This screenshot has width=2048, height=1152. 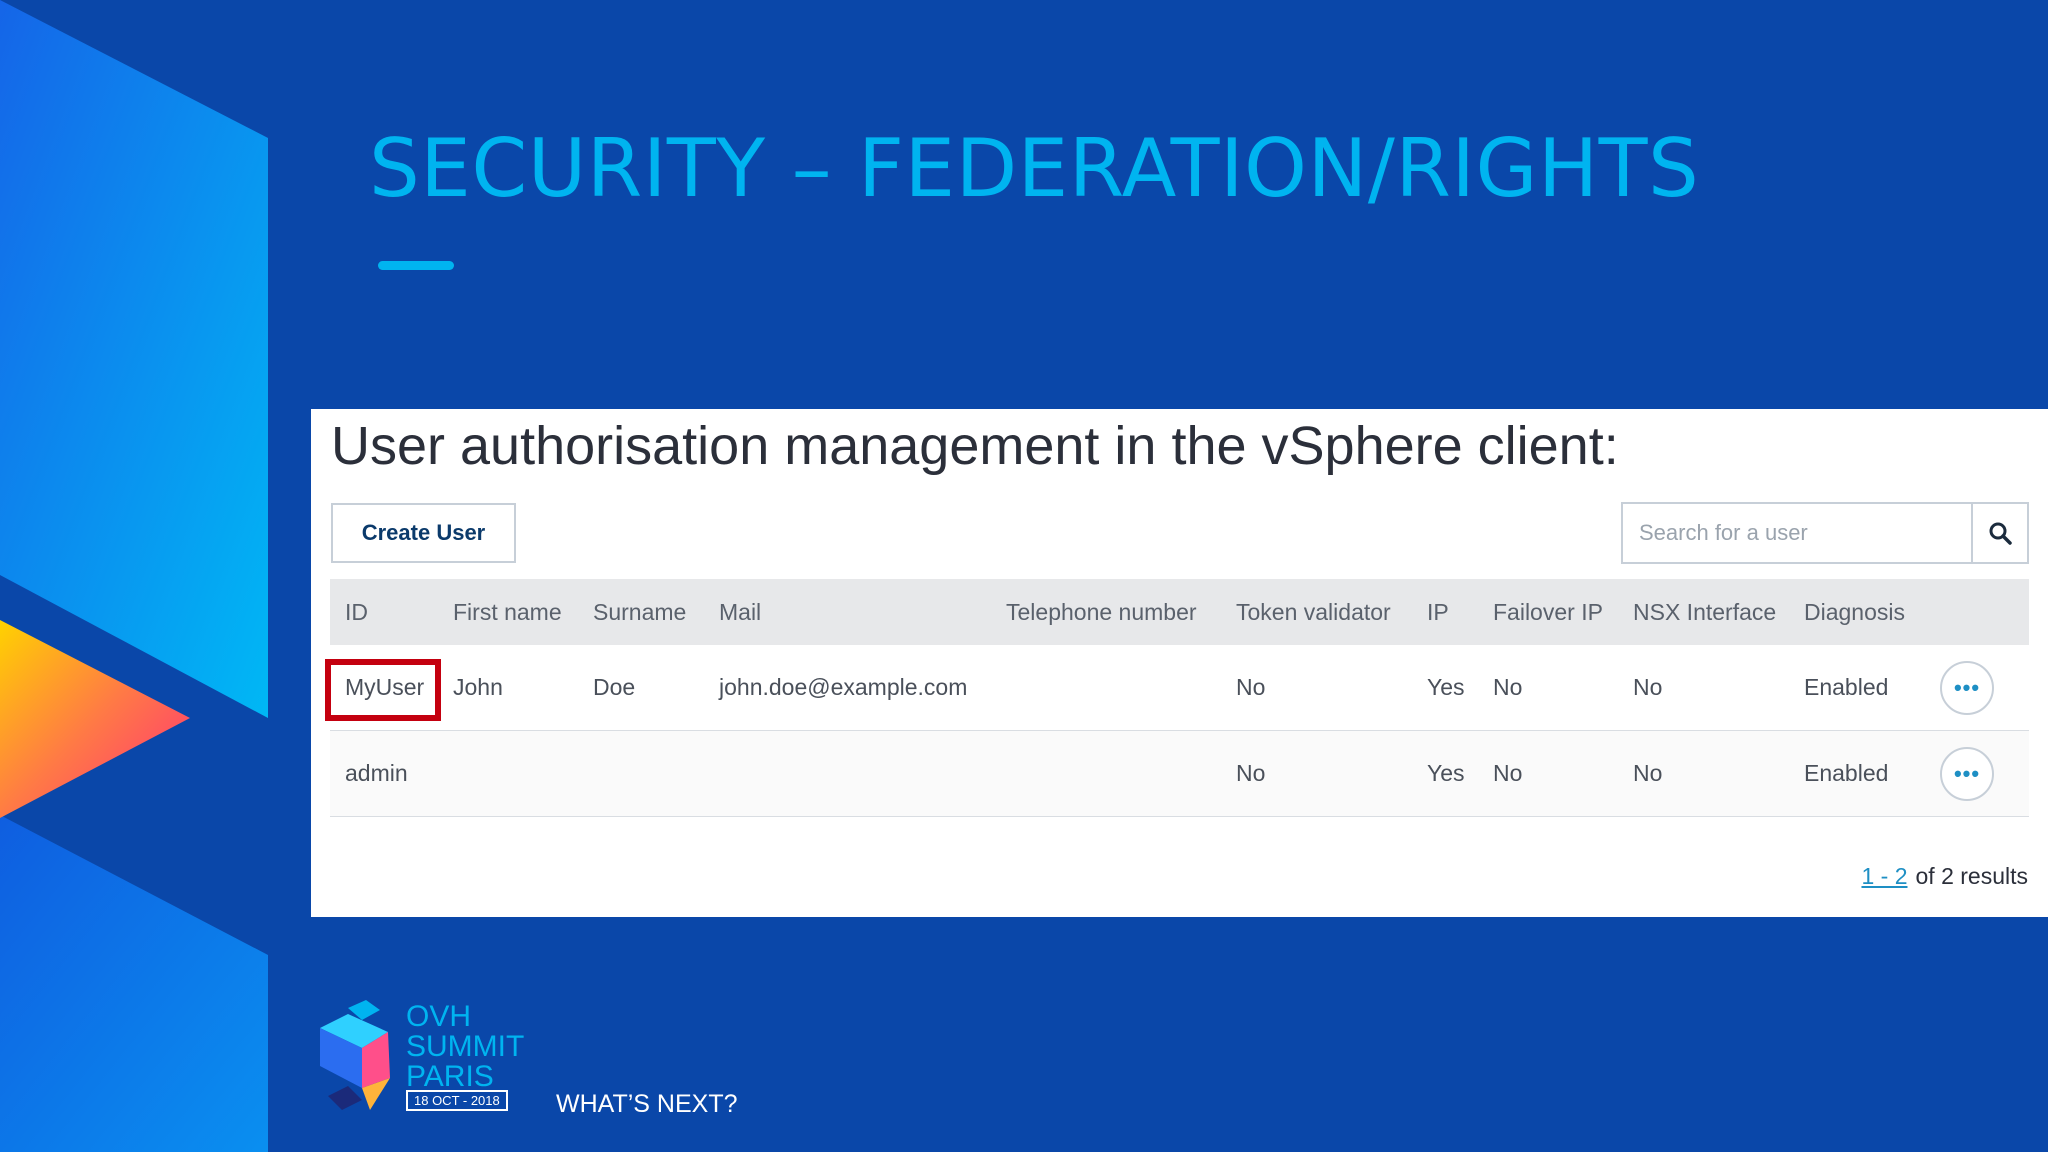 I want to click on pagination-range-link: 1 - 2, so click(x=1884, y=876).